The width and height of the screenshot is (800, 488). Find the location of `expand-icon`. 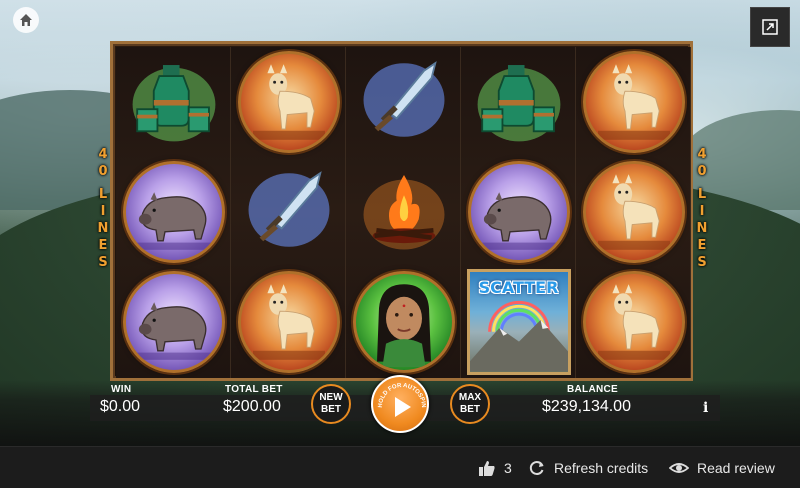

expand-icon is located at coordinates (770, 27).